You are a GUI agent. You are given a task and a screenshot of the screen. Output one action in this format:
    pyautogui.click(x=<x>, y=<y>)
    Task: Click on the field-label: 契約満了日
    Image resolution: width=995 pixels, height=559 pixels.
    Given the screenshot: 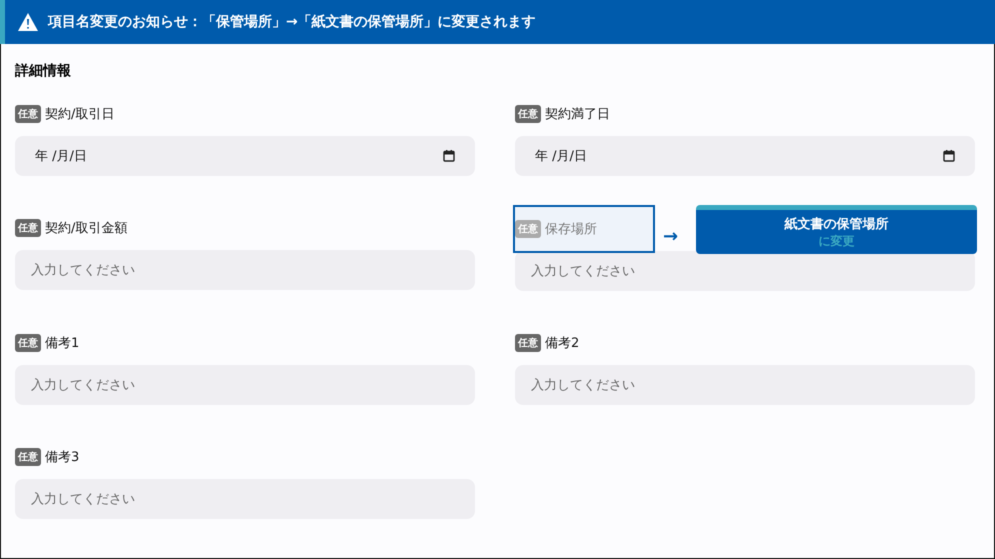 What is the action you would take?
    pyautogui.click(x=577, y=114)
    